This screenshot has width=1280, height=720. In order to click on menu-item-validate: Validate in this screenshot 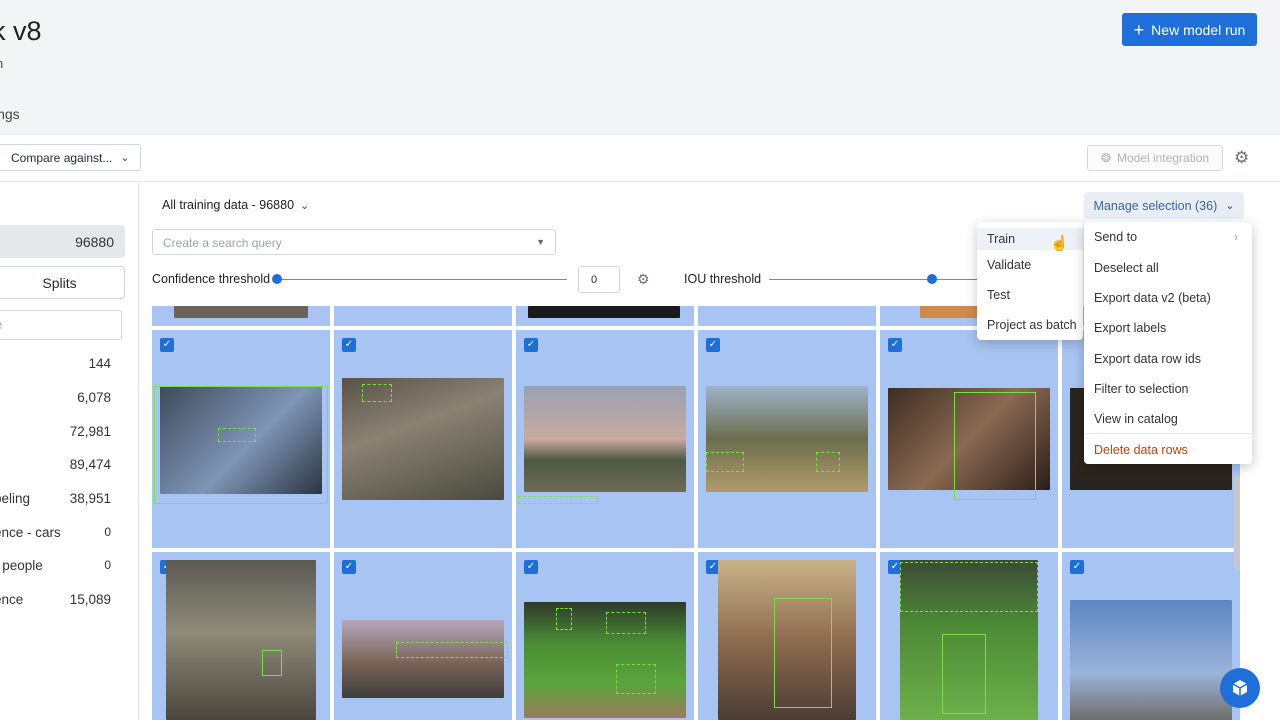, I will do `click(1030, 265)`.